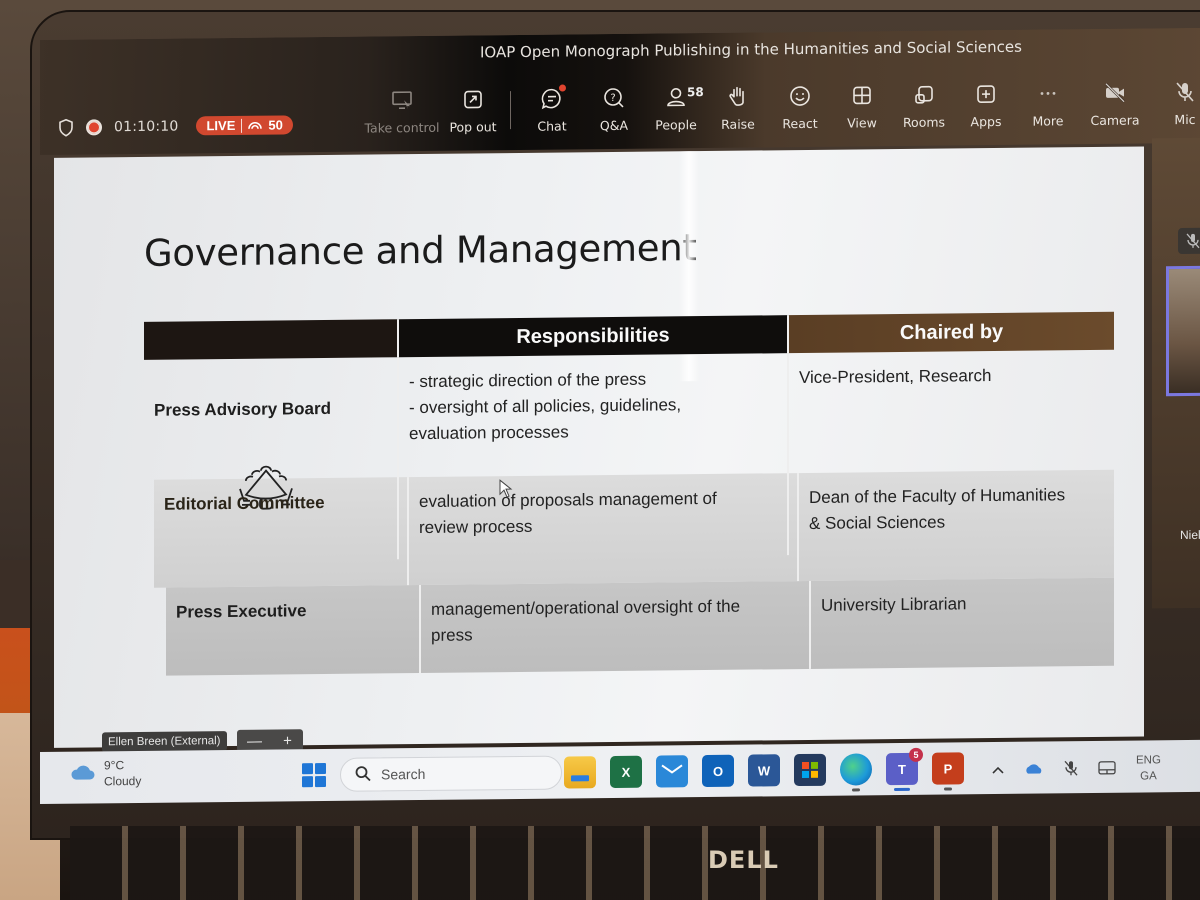 This screenshot has width=1200, height=900. Describe the element at coordinates (1185, 92) in the screenshot. I see `mic-off-icon` at that location.